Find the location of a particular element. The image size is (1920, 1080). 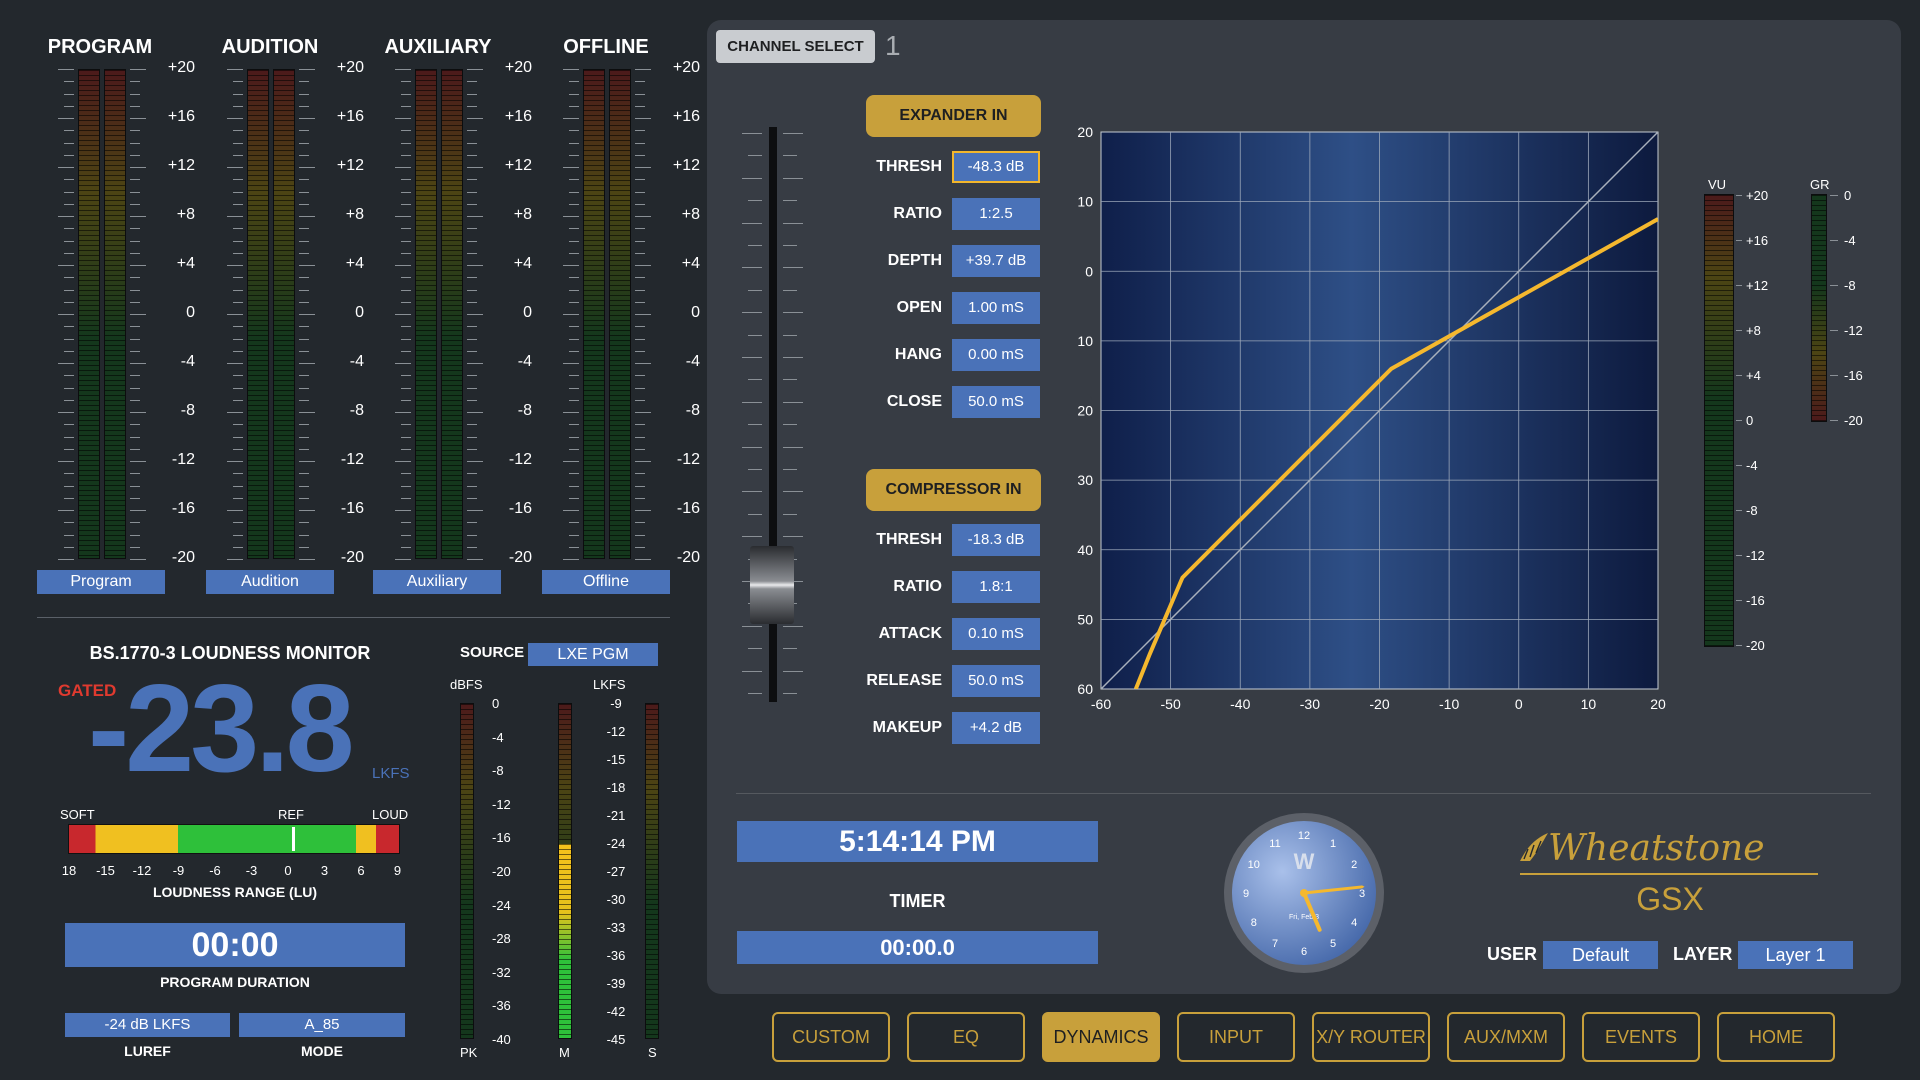

luref-value: -24 dB LKFS is located at coordinates (147, 1025).